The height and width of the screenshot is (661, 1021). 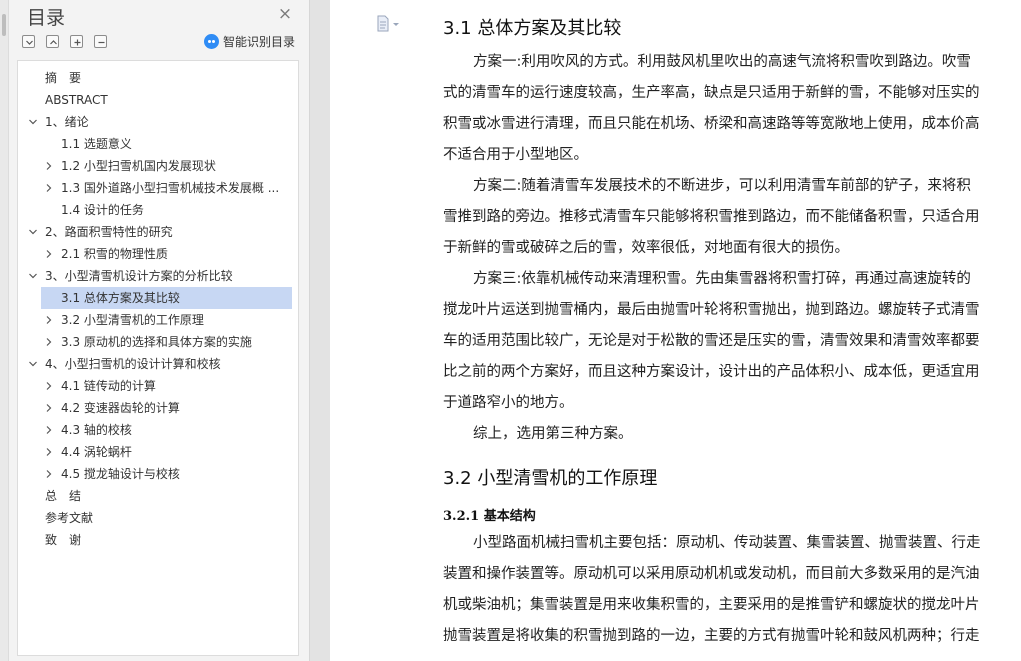 What do you see at coordinates (133, 364) in the screenshot?
I see `toc-item-label: 4、小型扫雪机的设计计算和校核` at bounding box center [133, 364].